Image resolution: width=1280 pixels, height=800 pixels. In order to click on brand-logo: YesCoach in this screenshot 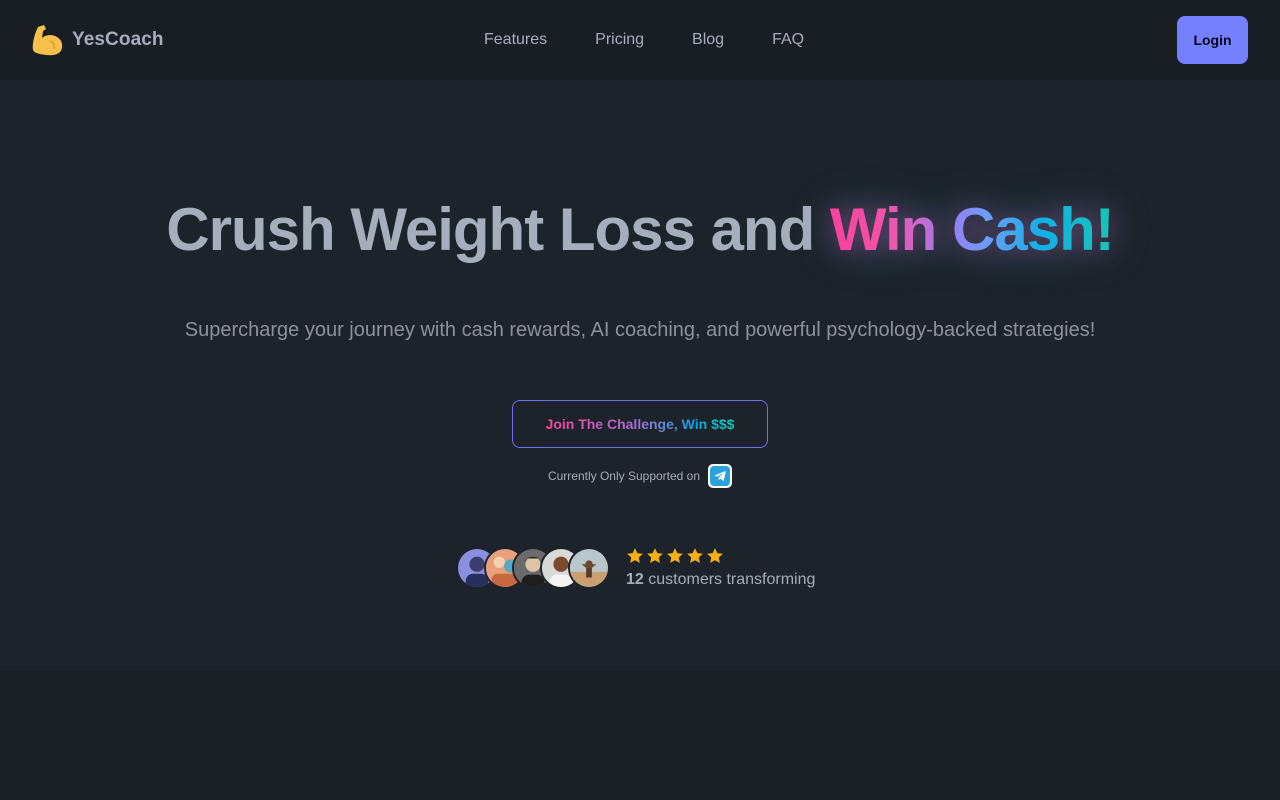, I will do `click(98, 40)`.